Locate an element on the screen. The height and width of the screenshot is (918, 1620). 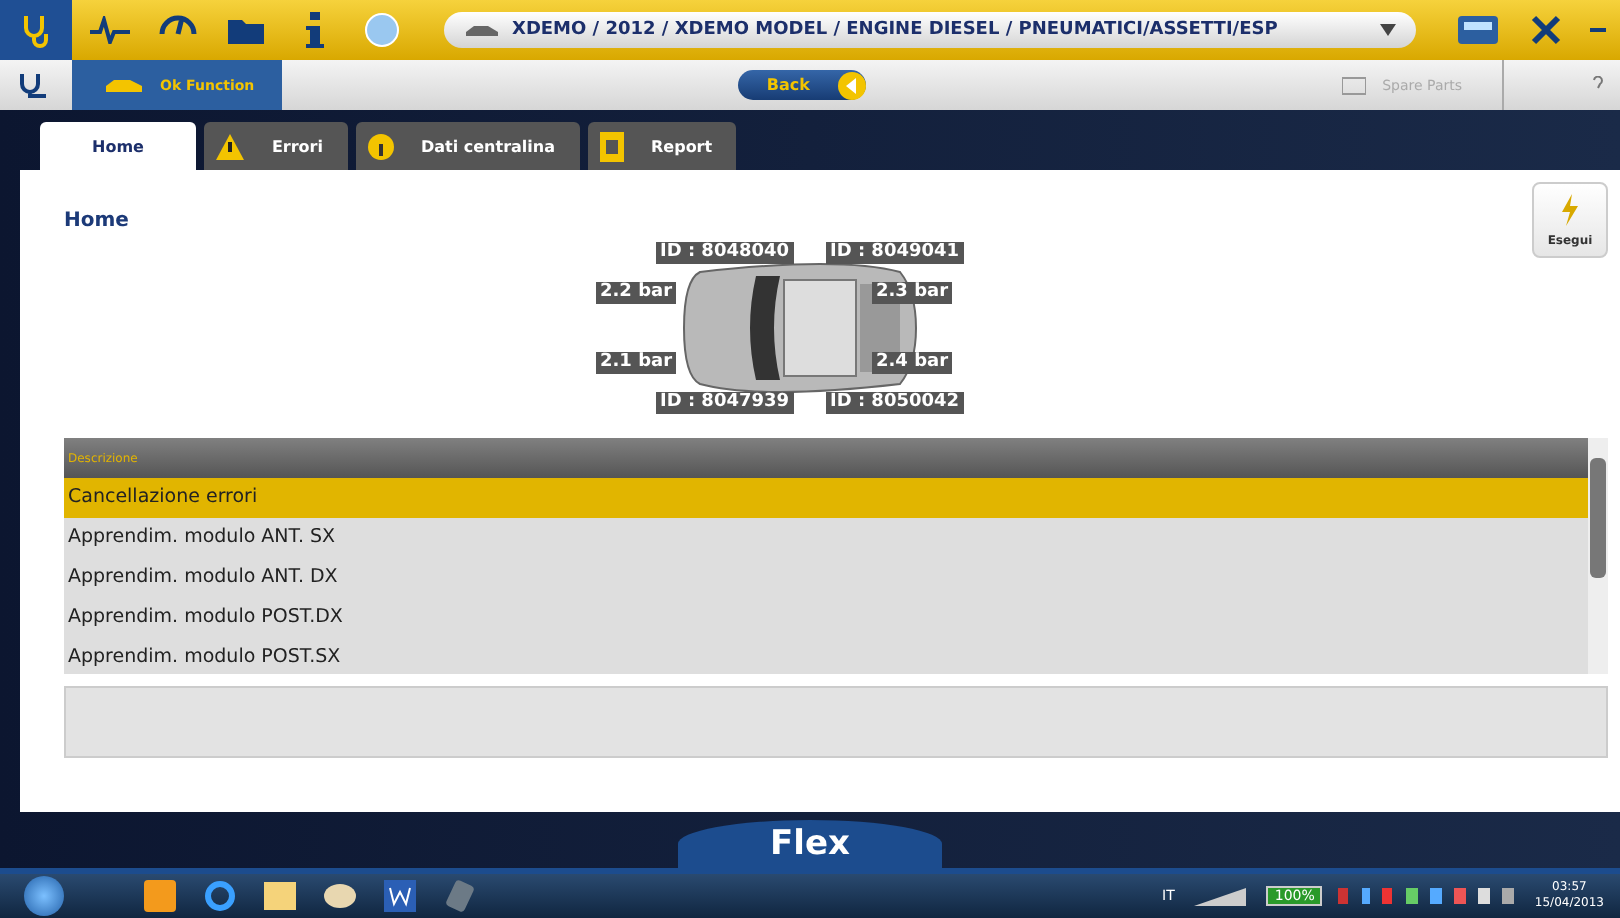
list-row: Apprendim. modulo ANT. SX is located at coordinates (826, 538).